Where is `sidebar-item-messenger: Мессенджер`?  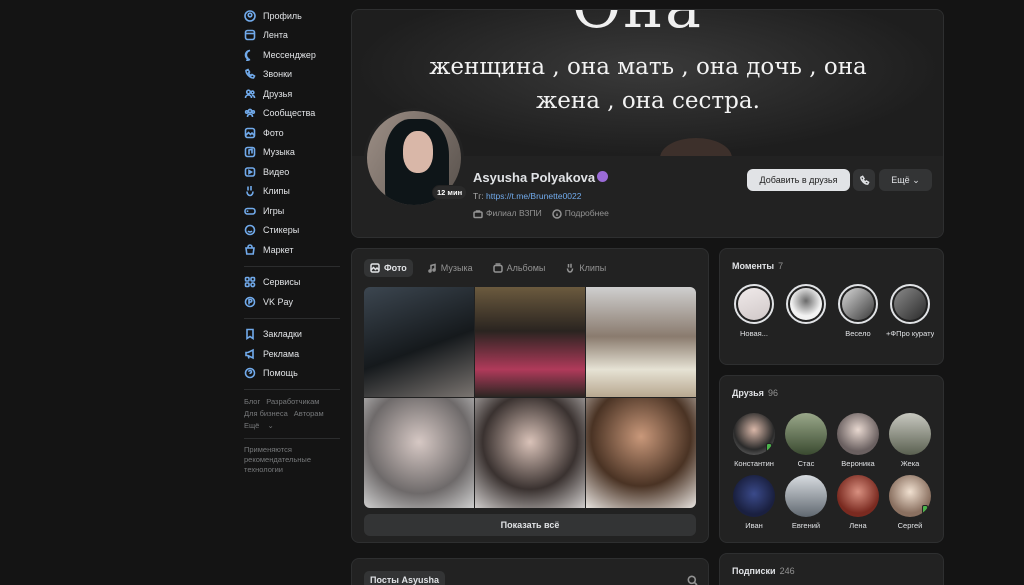 sidebar-item-messenger: Мессенджер is located at coordinates (292, 55).